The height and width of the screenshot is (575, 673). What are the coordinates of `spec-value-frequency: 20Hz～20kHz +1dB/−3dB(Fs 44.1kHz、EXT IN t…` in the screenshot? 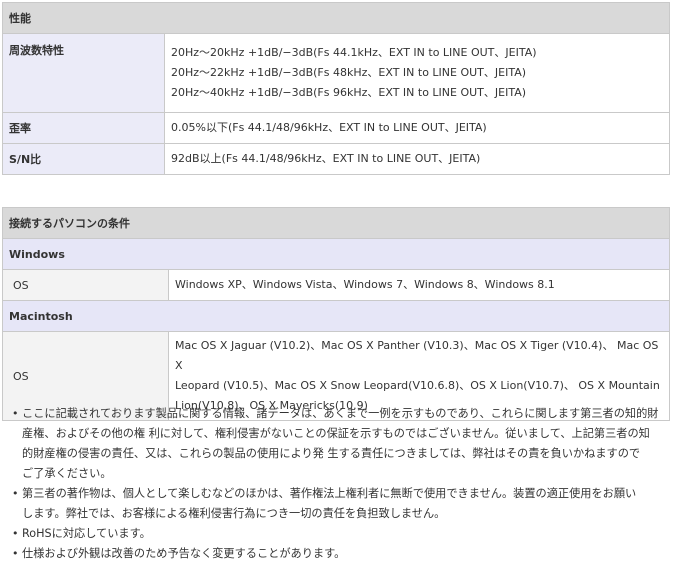 It's located at (417, 73).